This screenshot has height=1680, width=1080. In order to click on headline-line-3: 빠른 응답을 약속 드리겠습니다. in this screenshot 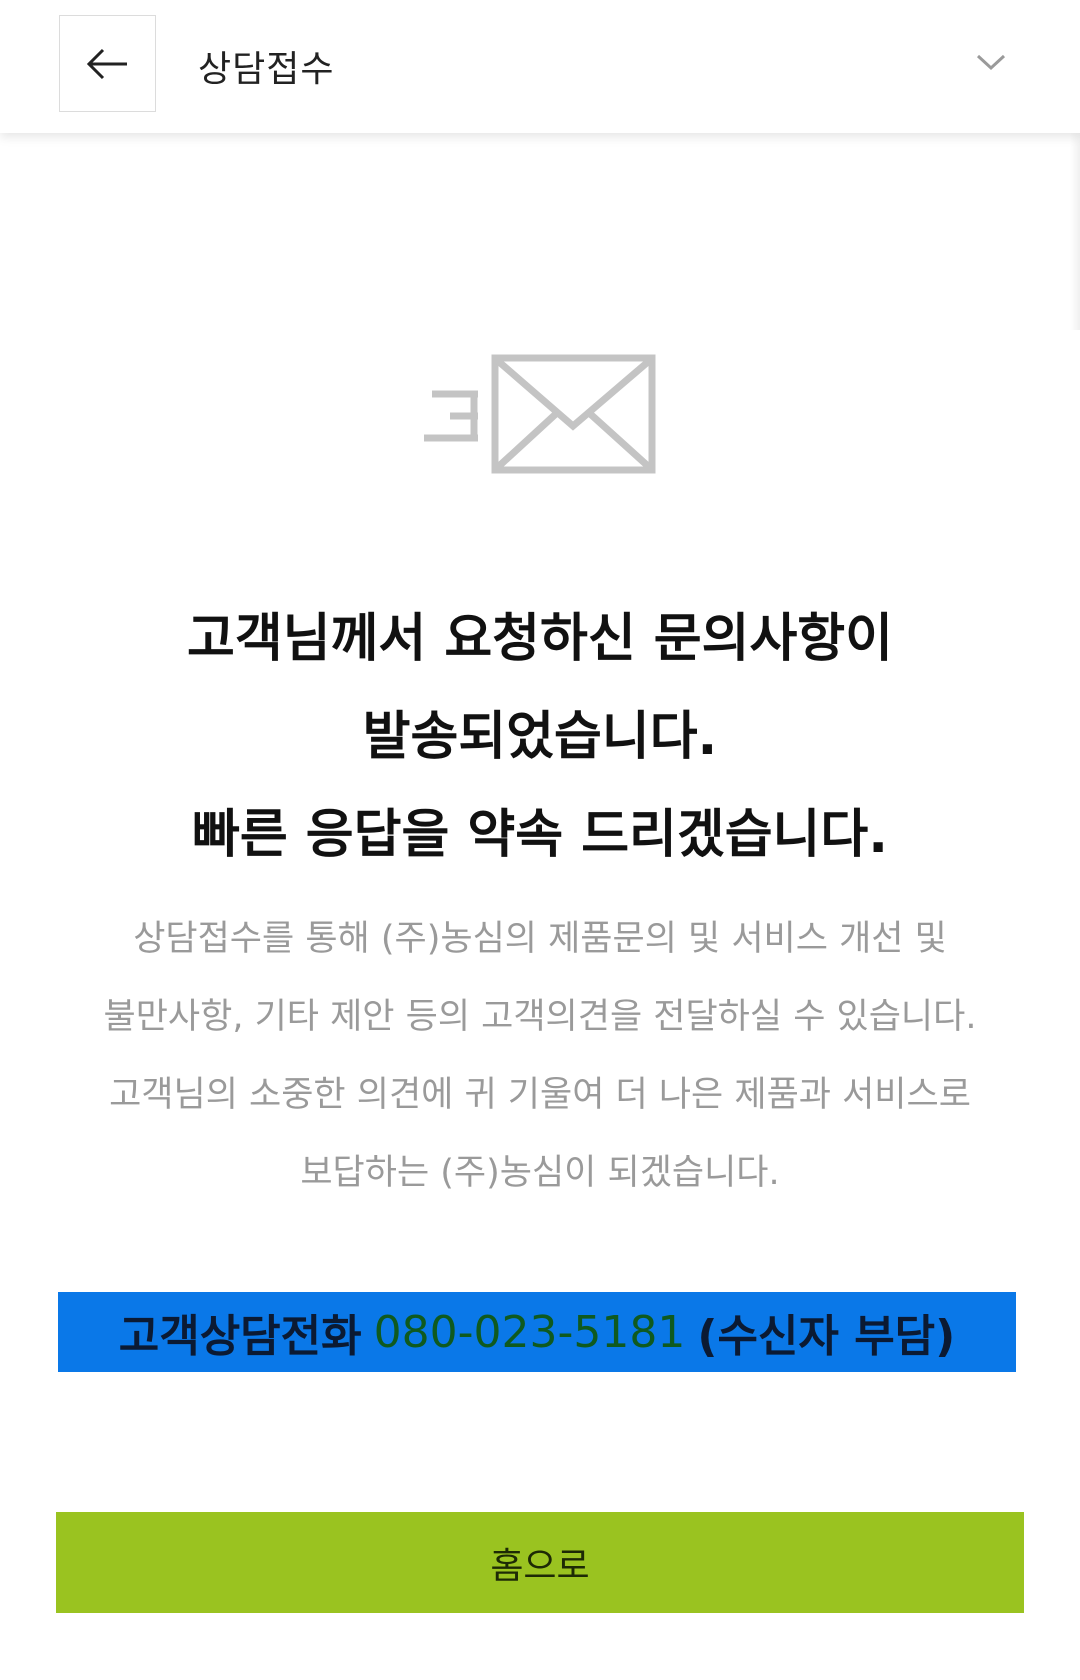, I will do `click(540, 835)`.